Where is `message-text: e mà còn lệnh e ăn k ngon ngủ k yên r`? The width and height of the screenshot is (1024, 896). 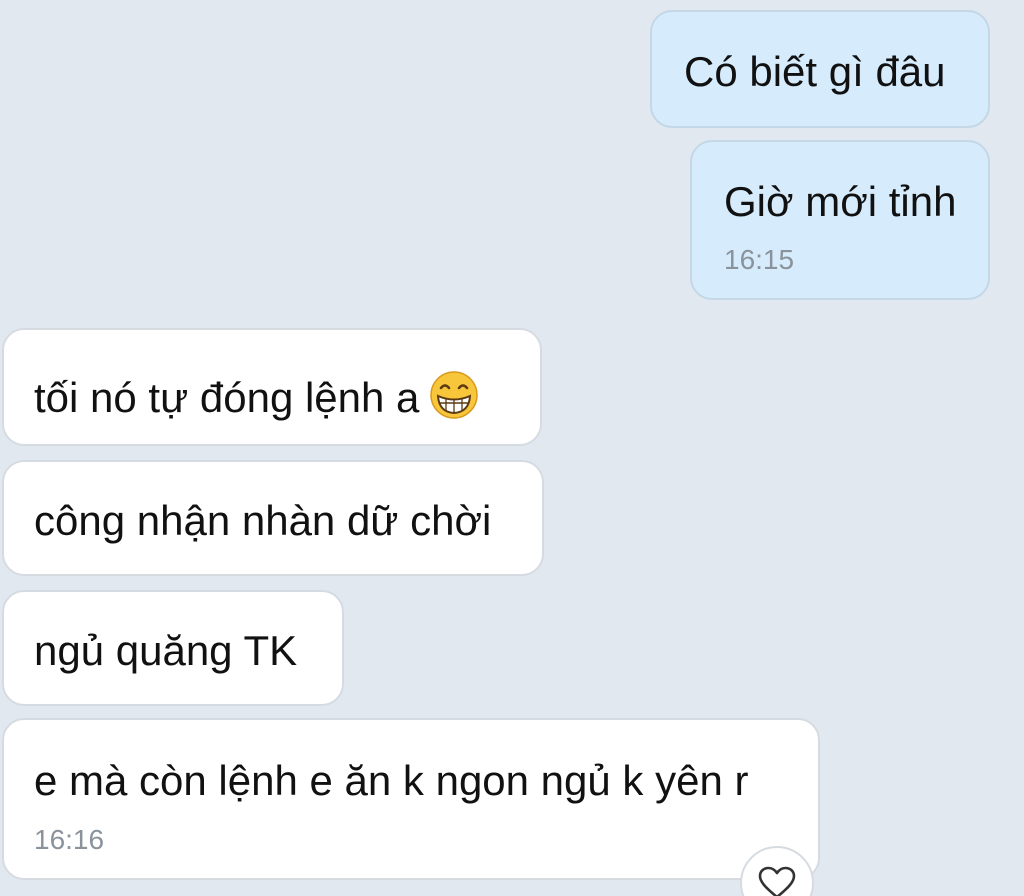 message-text: e mà còn lệnh e ăn k ngon ngủ k yên r is located at coordinates (391, 780).